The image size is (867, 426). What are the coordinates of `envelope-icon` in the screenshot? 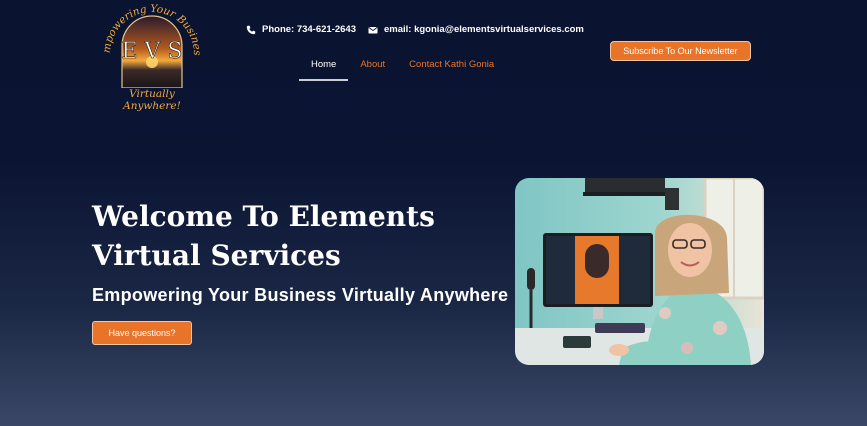 It's located at (373, 29).